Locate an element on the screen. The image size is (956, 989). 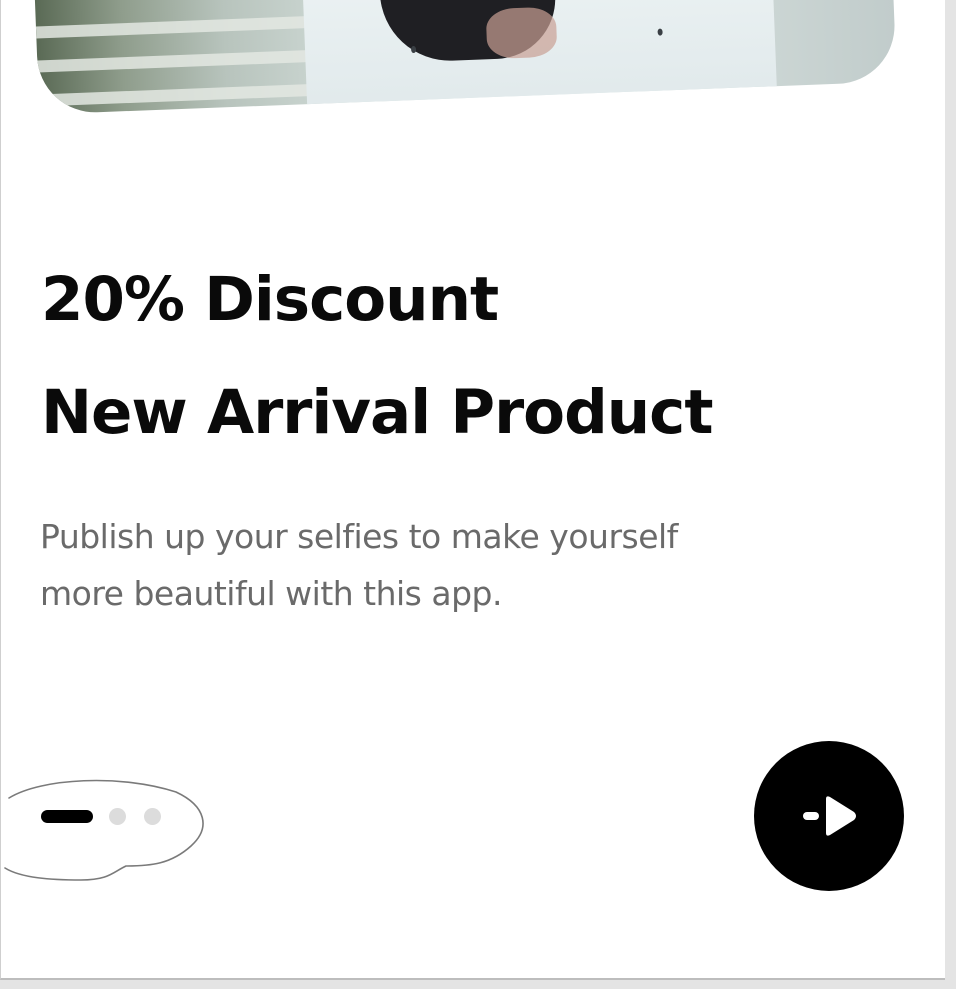
page-indicator-annotation is located at coordinates (106, 829).